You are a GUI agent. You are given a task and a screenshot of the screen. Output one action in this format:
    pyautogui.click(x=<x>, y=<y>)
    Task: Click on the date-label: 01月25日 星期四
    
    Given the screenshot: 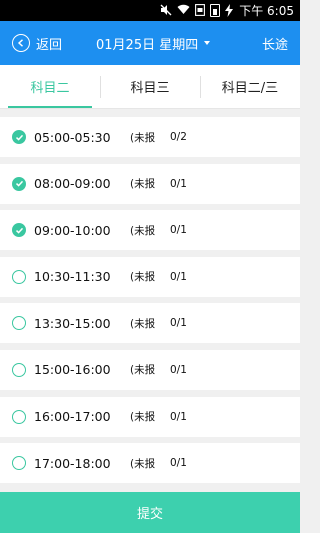 What is the action you would take?
    pyautogui.click(x=147, y=45)
    